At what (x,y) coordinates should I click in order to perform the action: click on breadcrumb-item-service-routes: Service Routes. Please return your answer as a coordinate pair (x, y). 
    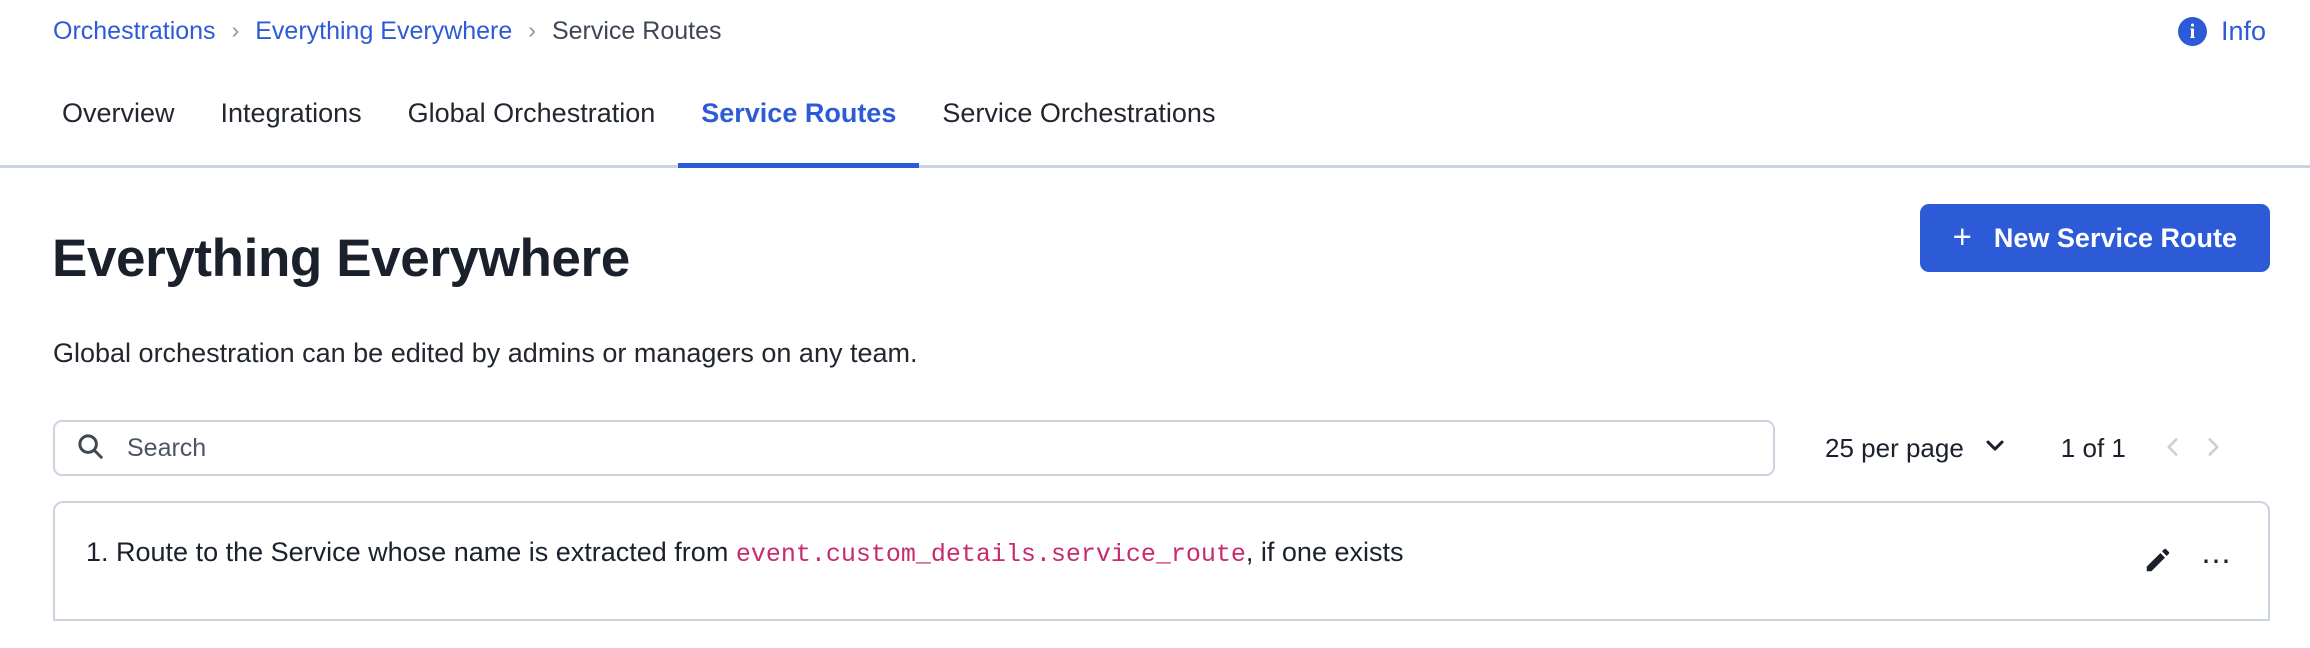
    Looking at the image, I should click on (636, 30).